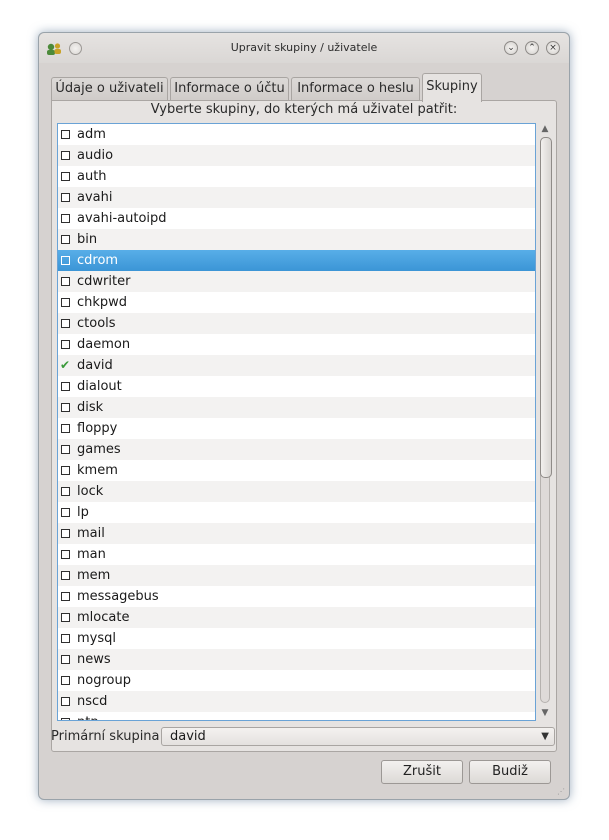 The width and height of the screenshot is (609, 840). I want to click on group-row-games: games, so click(296, 449).